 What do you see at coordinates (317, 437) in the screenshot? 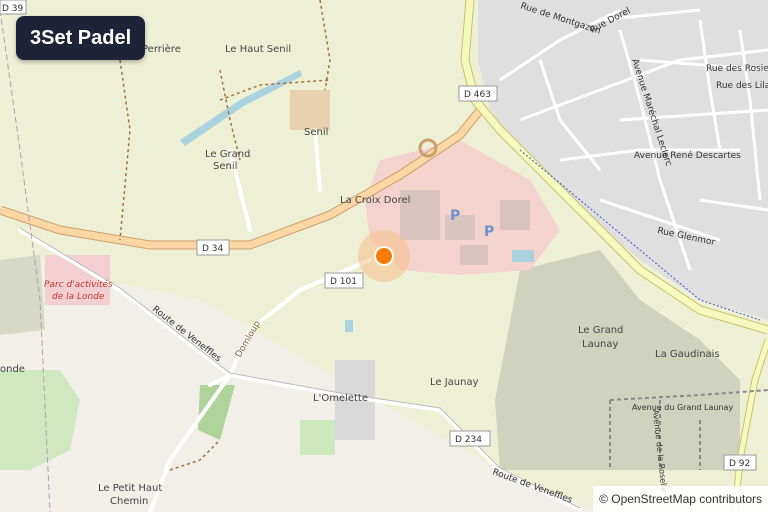
I see `grass-patch` at bounding box center [317, 437].